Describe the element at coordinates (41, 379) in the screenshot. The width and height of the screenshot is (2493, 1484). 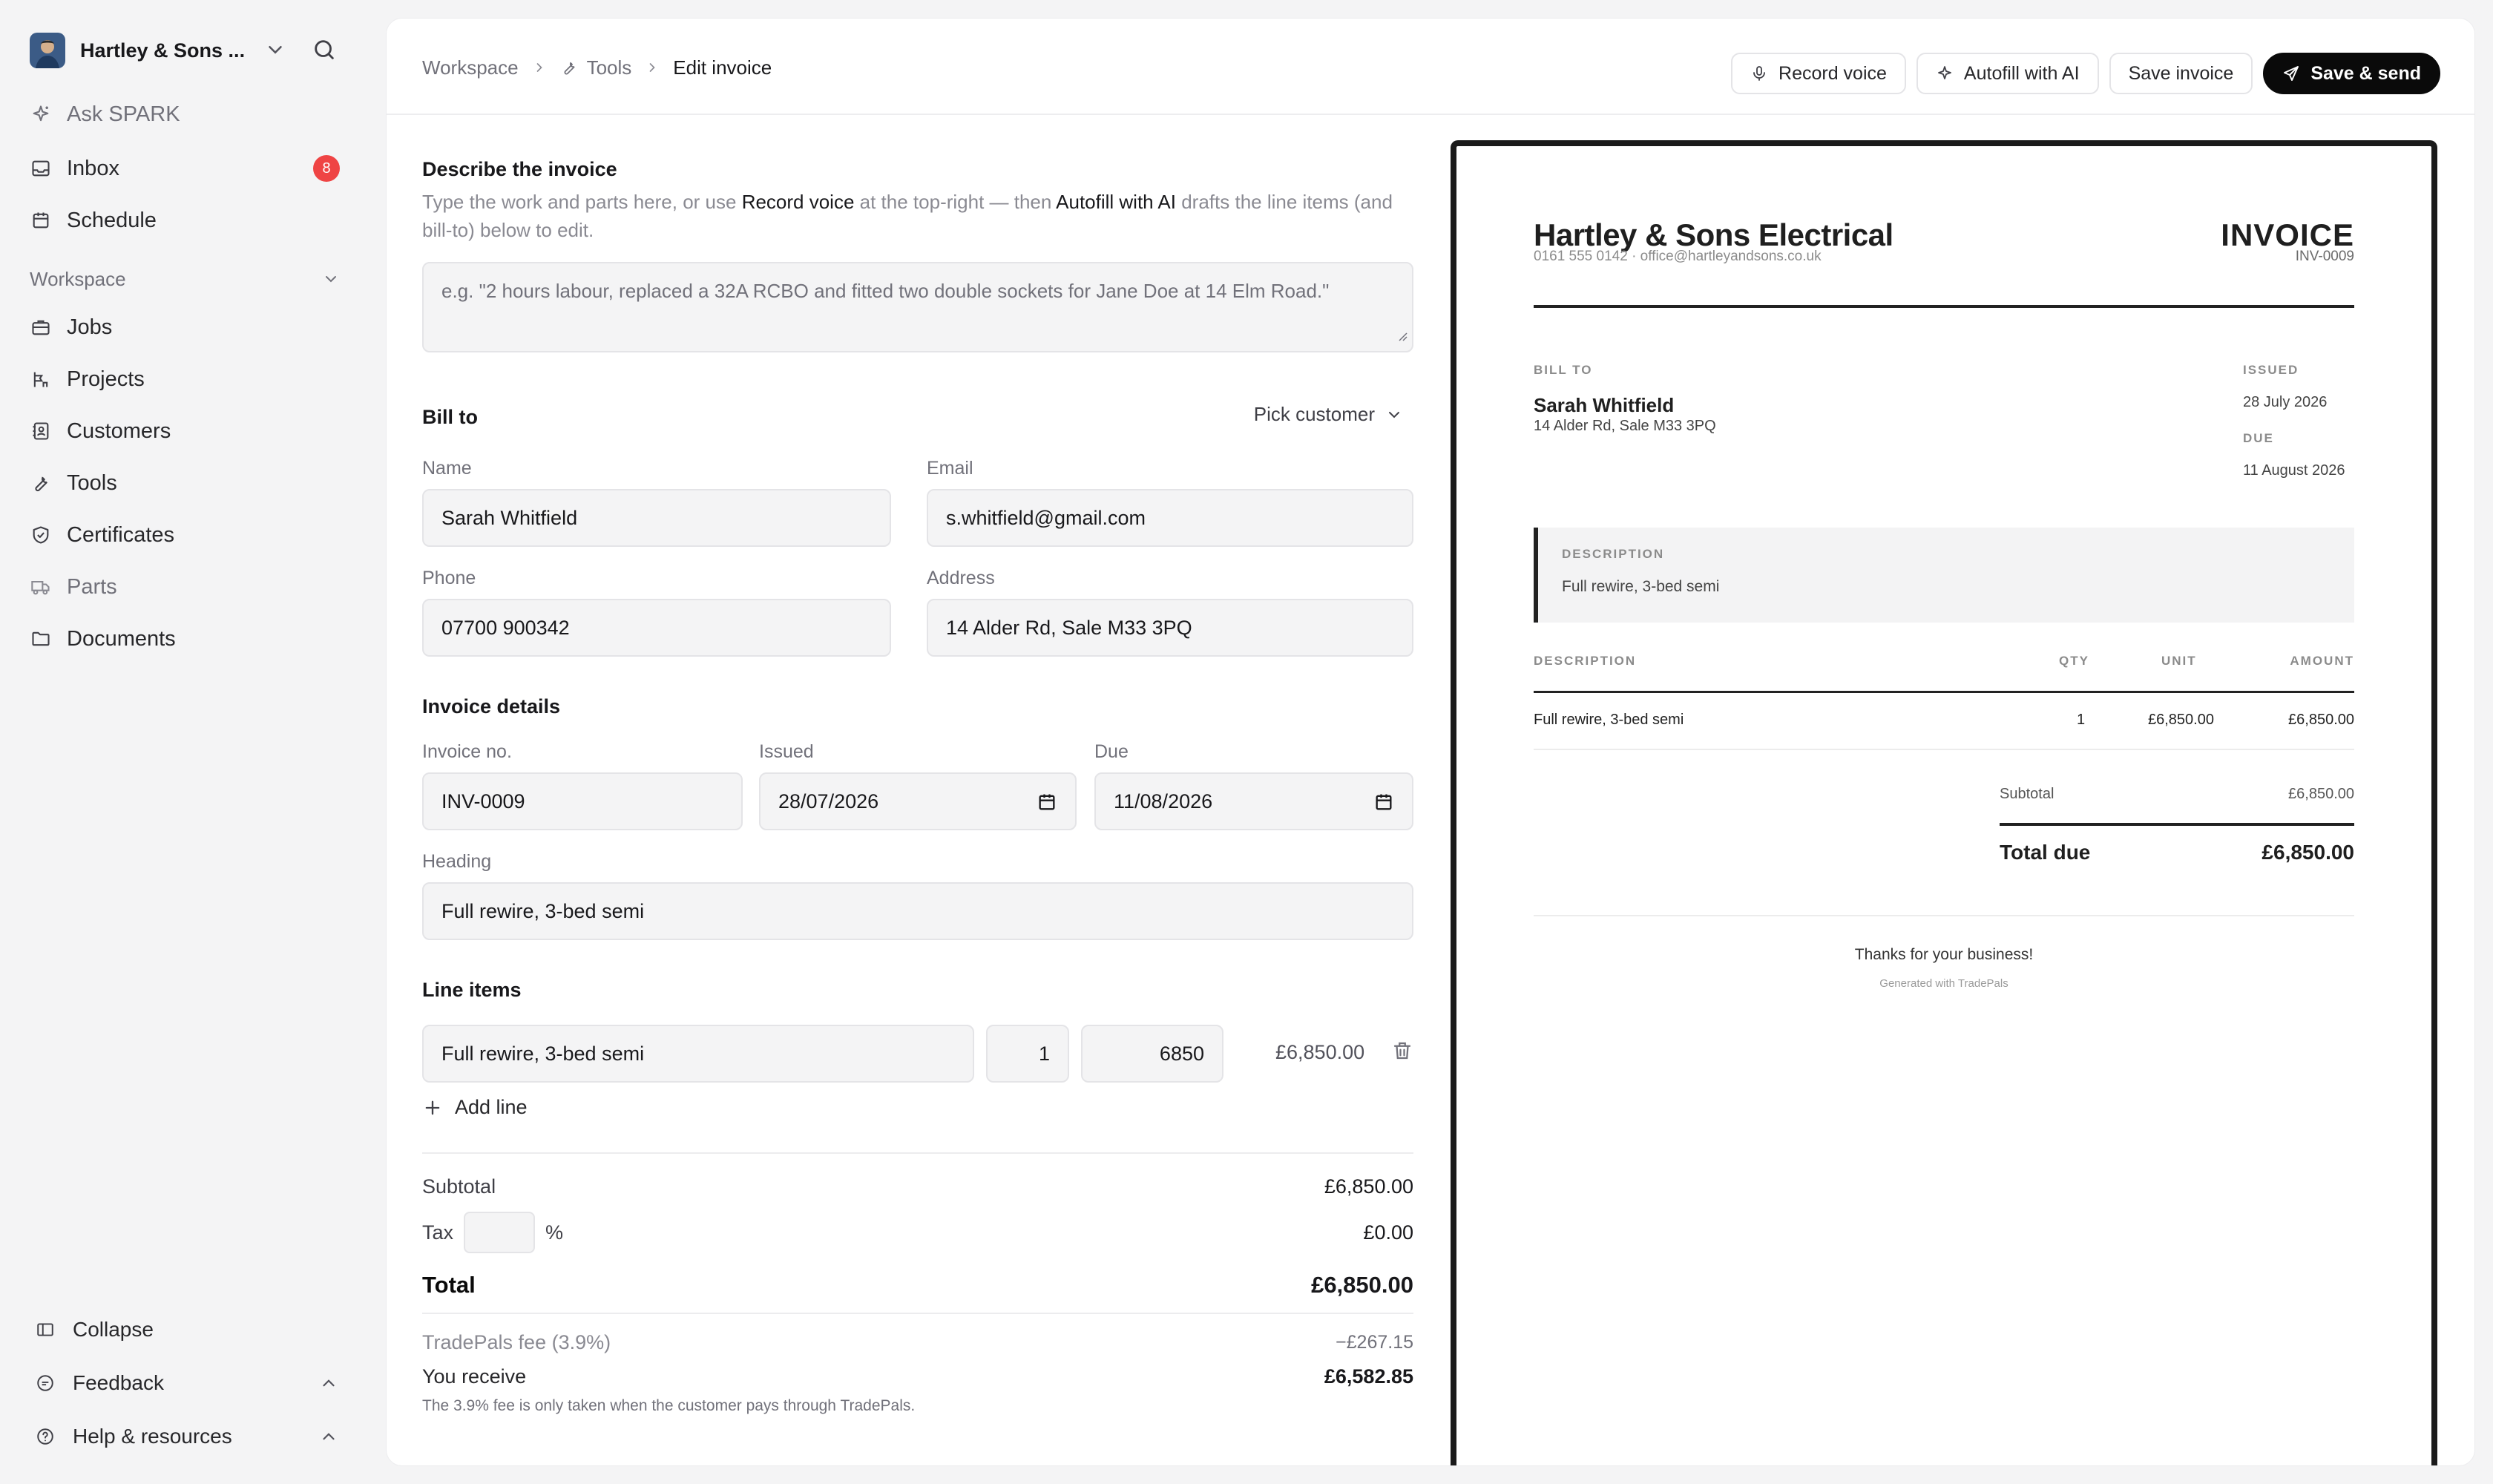
I see `projects-icon` at that location.